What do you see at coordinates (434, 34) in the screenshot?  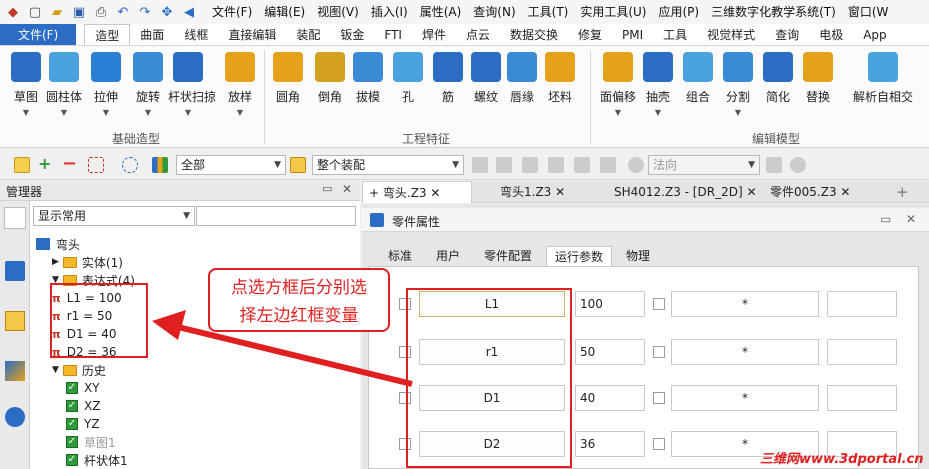 I see `ribbon-tab: 焊件` at bounding box center [434, 34].